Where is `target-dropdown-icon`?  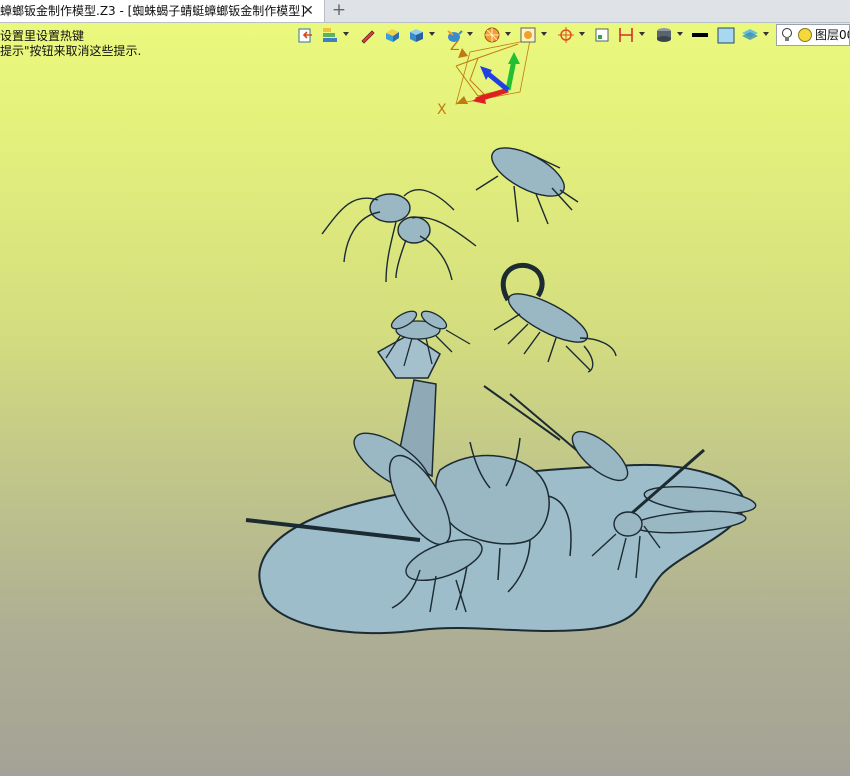
target-dropdown-icon is located at coordinates (582, 34).